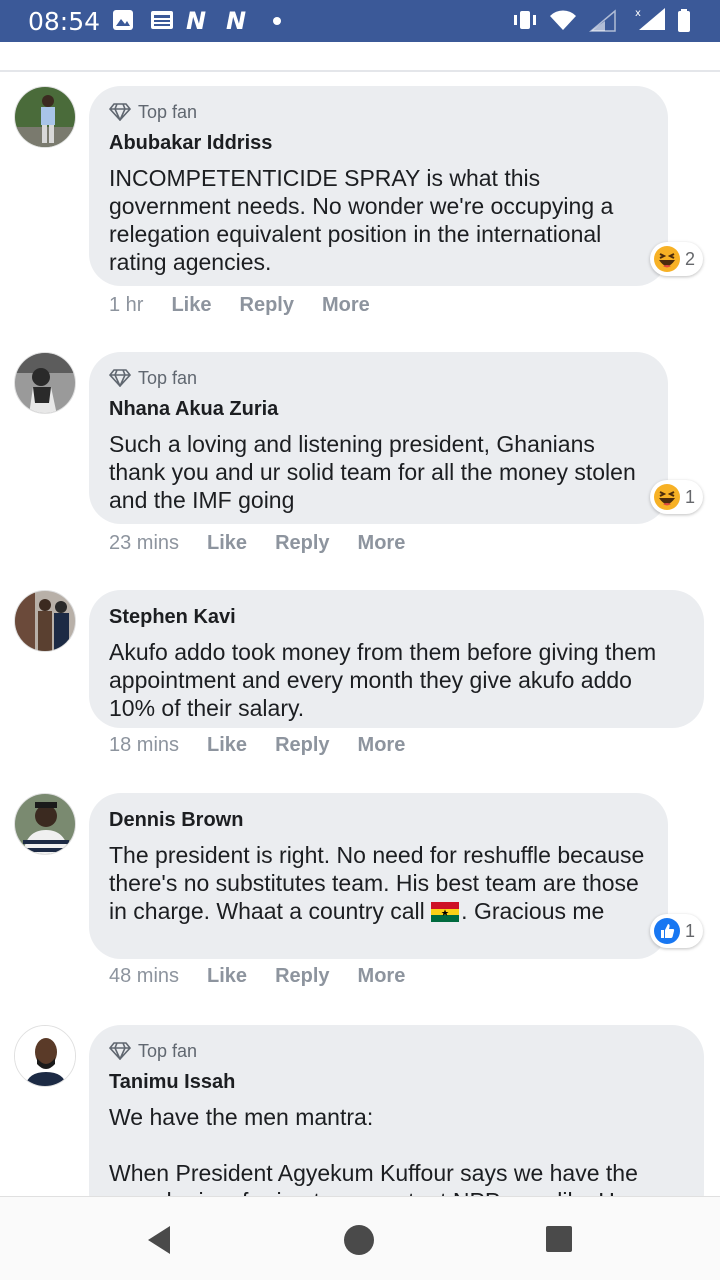 This screenshot has width=720, height=1280. I want to click on battery-icon, so click(684, 20).